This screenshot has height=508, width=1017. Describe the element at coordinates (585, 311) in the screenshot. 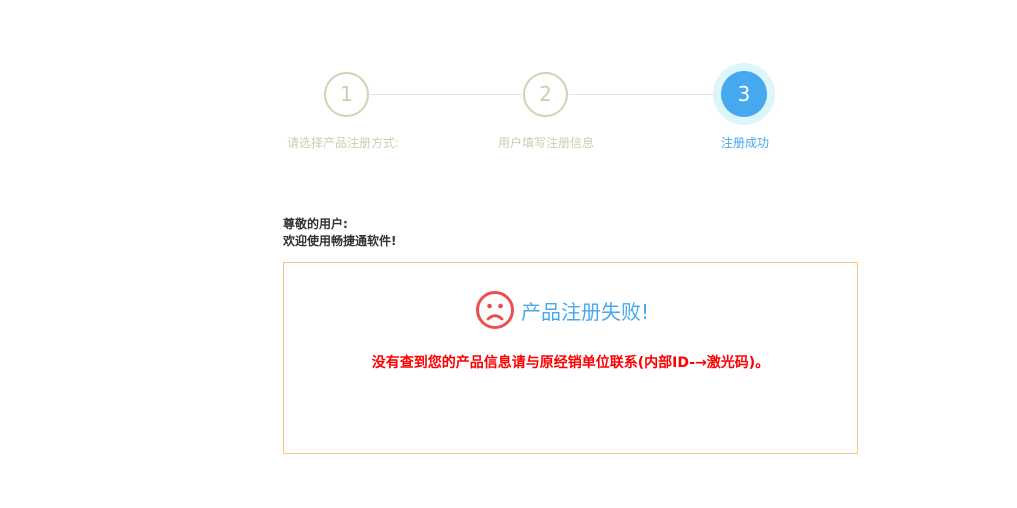

I see `result-title: 产品注册失败!` at that location.